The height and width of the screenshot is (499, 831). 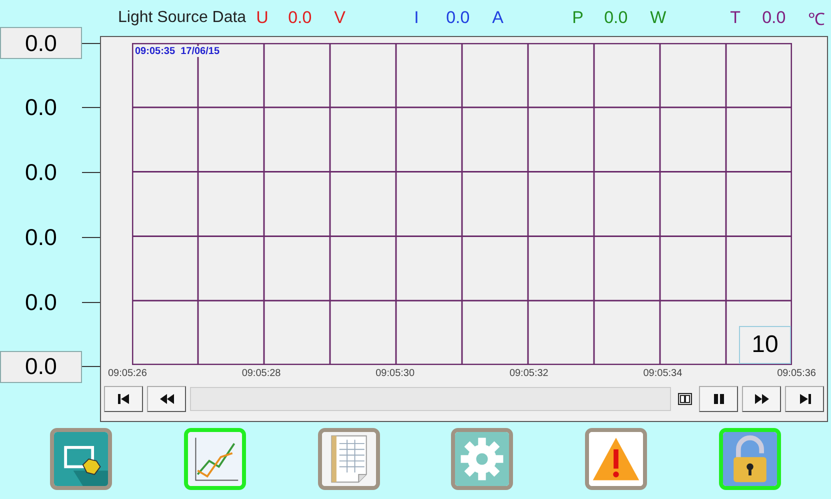 I want to click on frame-icon, so click(x=685, y=399).